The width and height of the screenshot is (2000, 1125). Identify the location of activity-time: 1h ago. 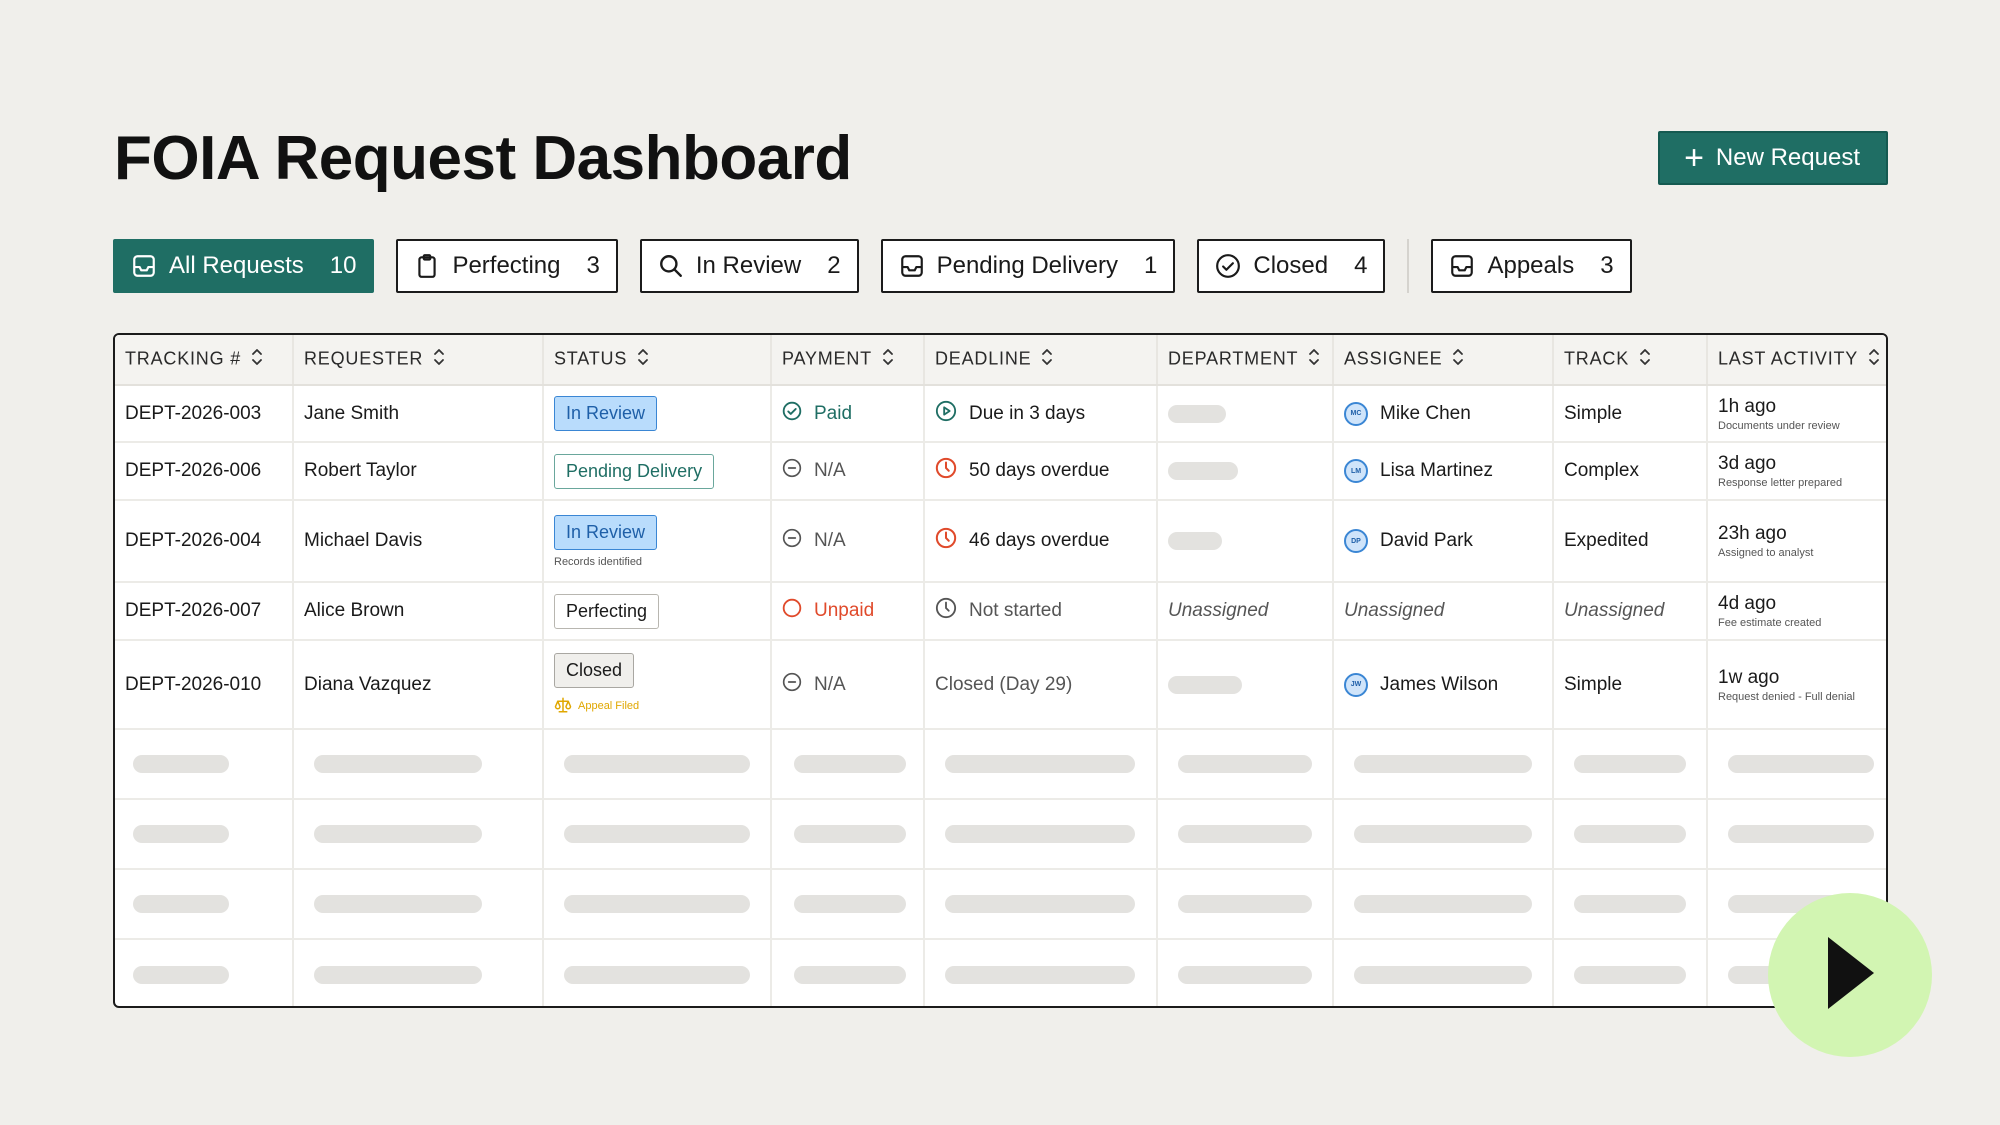
(1747, 406).